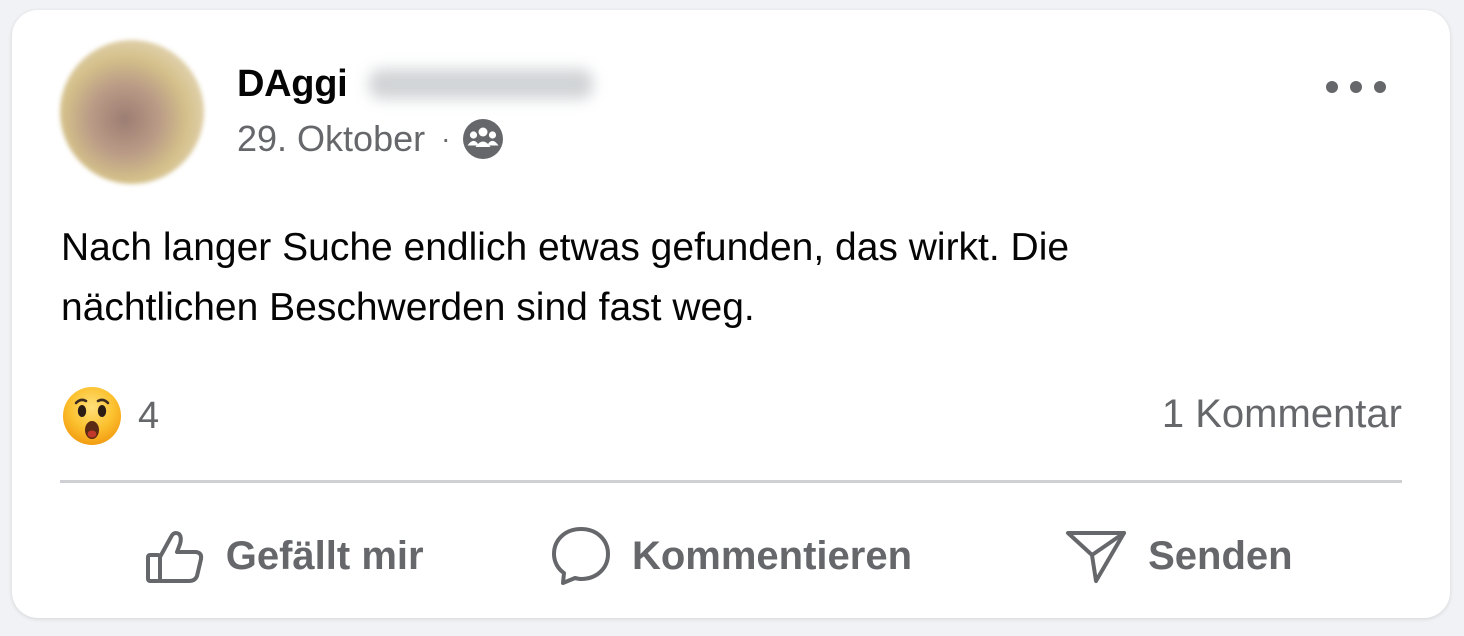 The image size is (1464, 636). What do you see at coordinates (772, 555) in the screenshot?
I see `comment-label: Kommentieren` at bounding box center [772, 555].